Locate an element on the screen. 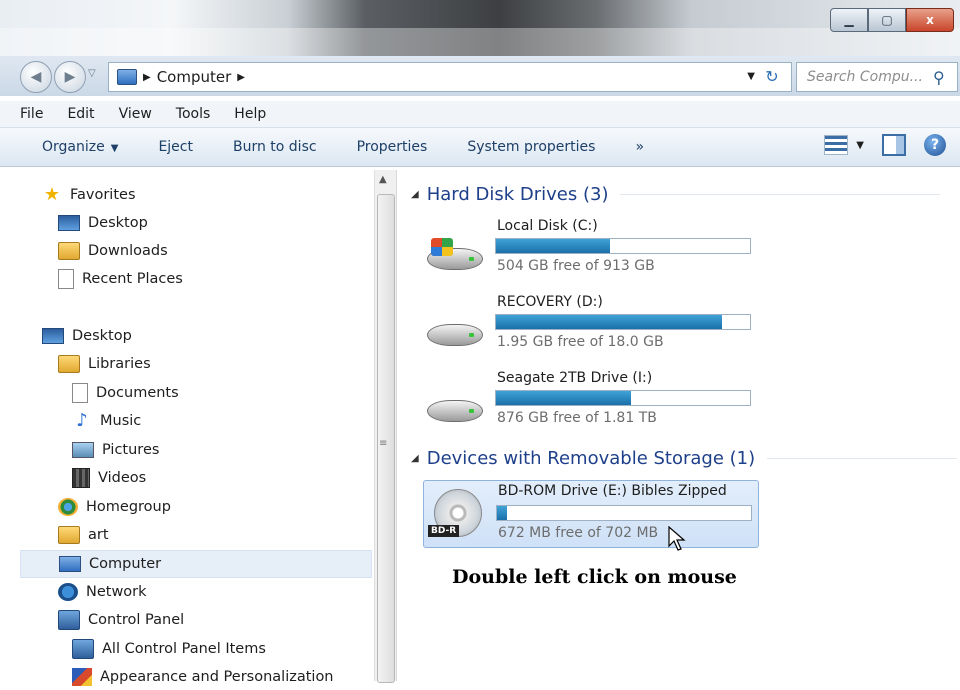 The height and width of the screenshot is (690, 960). nav-label: art is located at coordinates (98, 535).